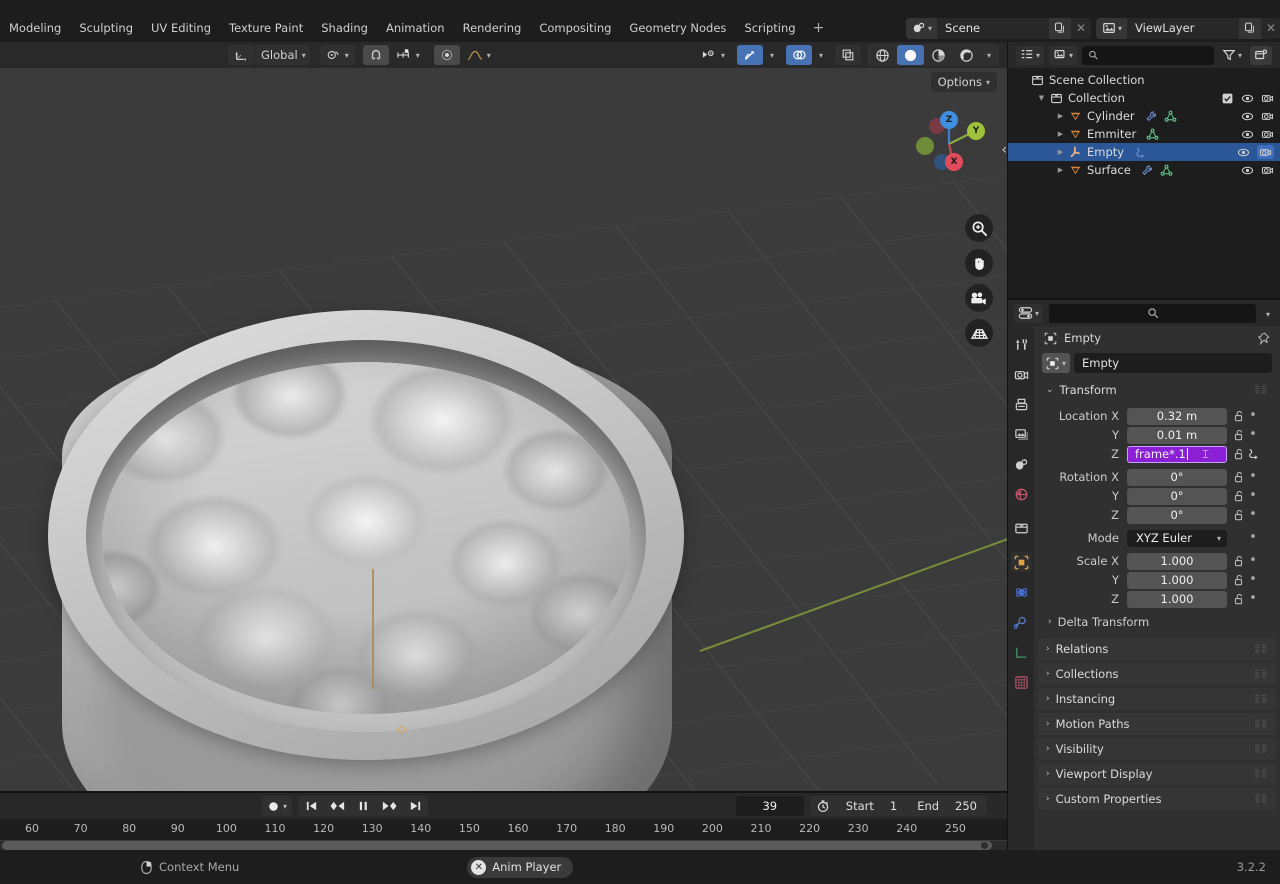 The image size is (1280, 884). What do you see at coordinates (503, 845) in the screenshot?
I see `timeline-scrollbar-area` at bounding box center [503, 845].